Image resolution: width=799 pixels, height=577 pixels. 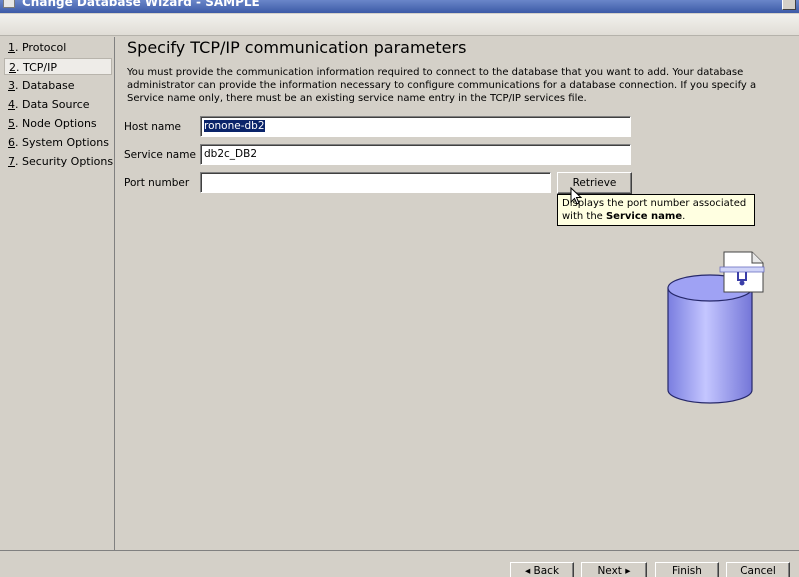 What do you see at coordinates (614, 569) in the screenshot?
I see `next-button: Next ▸` at bounding box center [614, 569].